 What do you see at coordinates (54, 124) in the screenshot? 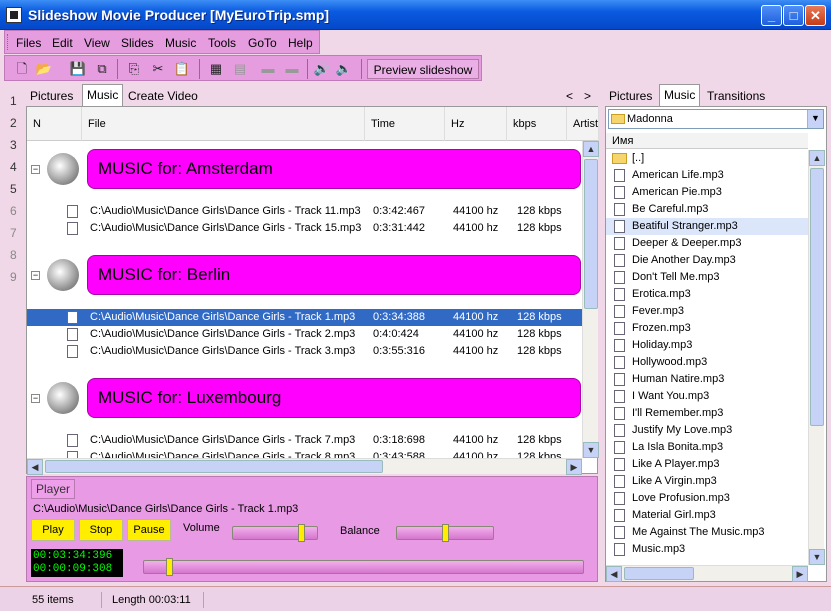
I see `column-n: N` at bounding box center [54, 124].